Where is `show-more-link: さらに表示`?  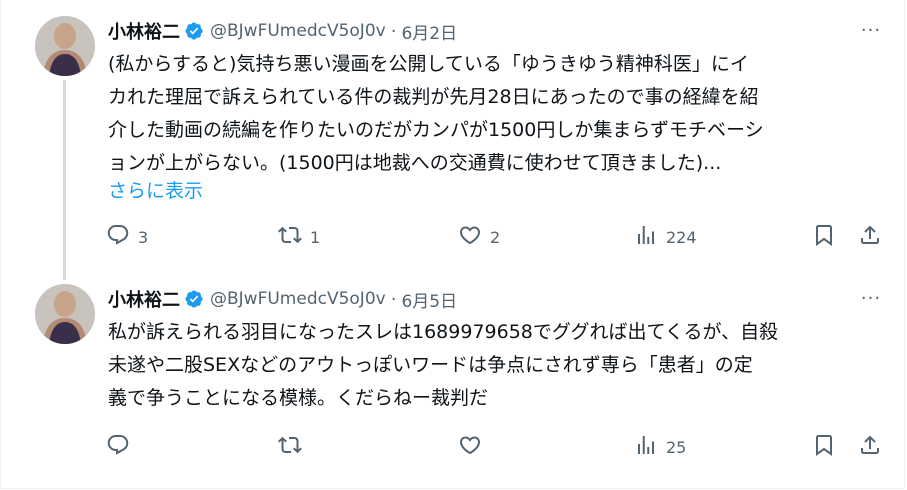
show-more-link: さらに表示 is located at coordinates (155, 189).